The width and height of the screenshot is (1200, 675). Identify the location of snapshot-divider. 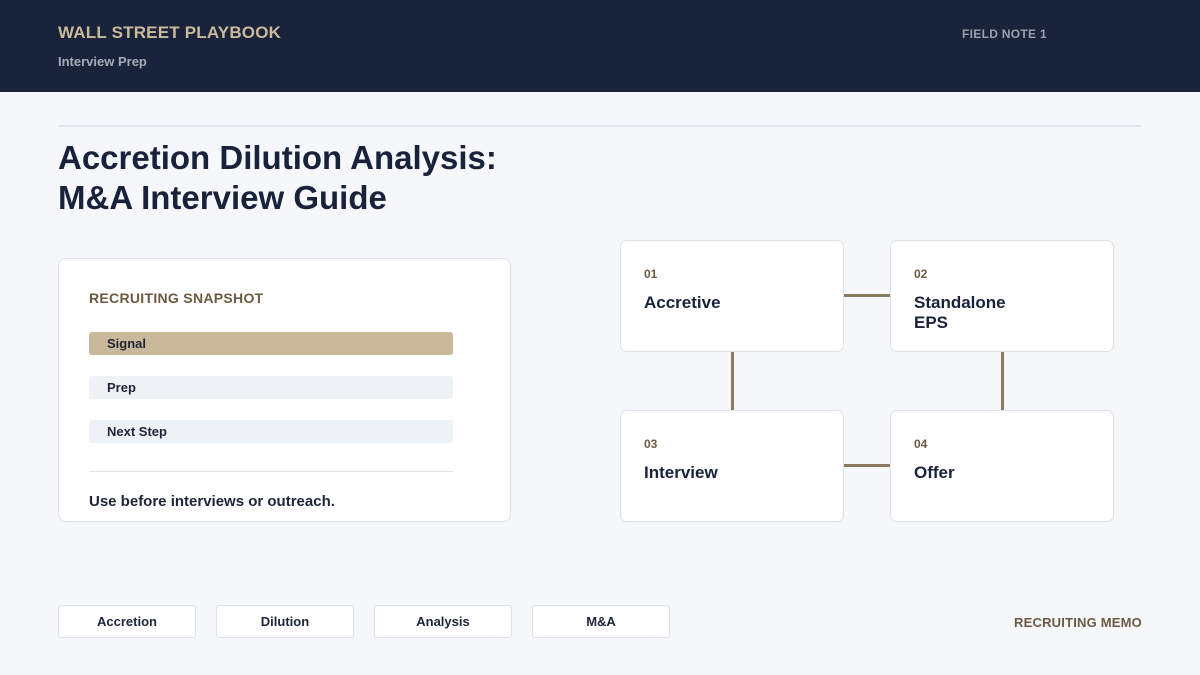
(271, 471).